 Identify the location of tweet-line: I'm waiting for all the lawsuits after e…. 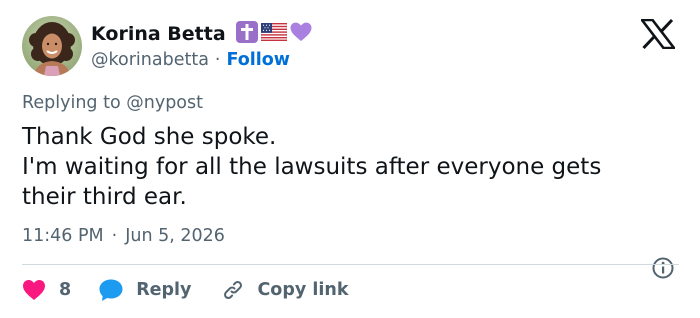
(312, 167).